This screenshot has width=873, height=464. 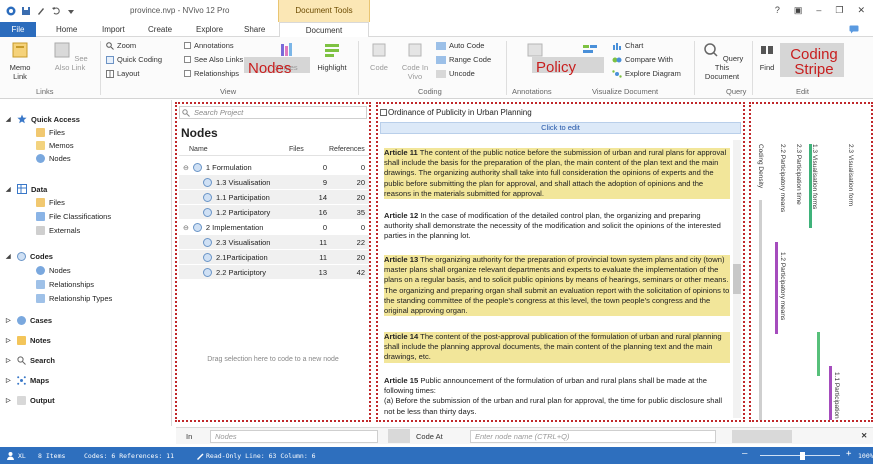 What do you see at coordinates (18, 29) in the screenshot?
I see `tab-file: File` at bounding box center [18, 29].